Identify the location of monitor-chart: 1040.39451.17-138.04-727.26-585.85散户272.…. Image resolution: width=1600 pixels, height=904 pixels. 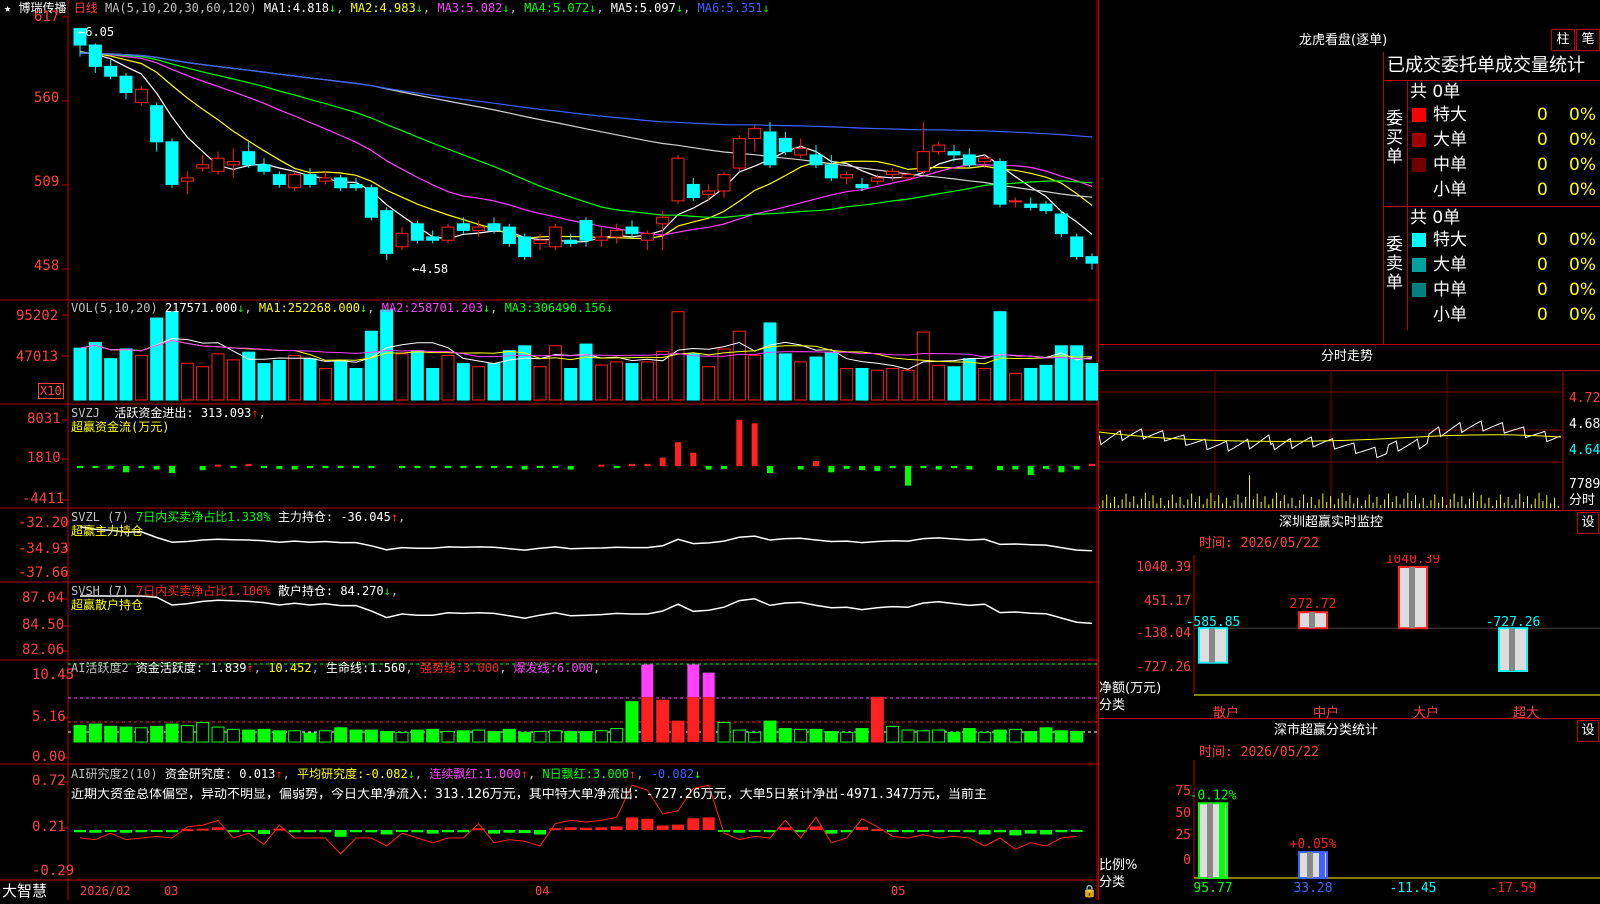
(1349, 637).